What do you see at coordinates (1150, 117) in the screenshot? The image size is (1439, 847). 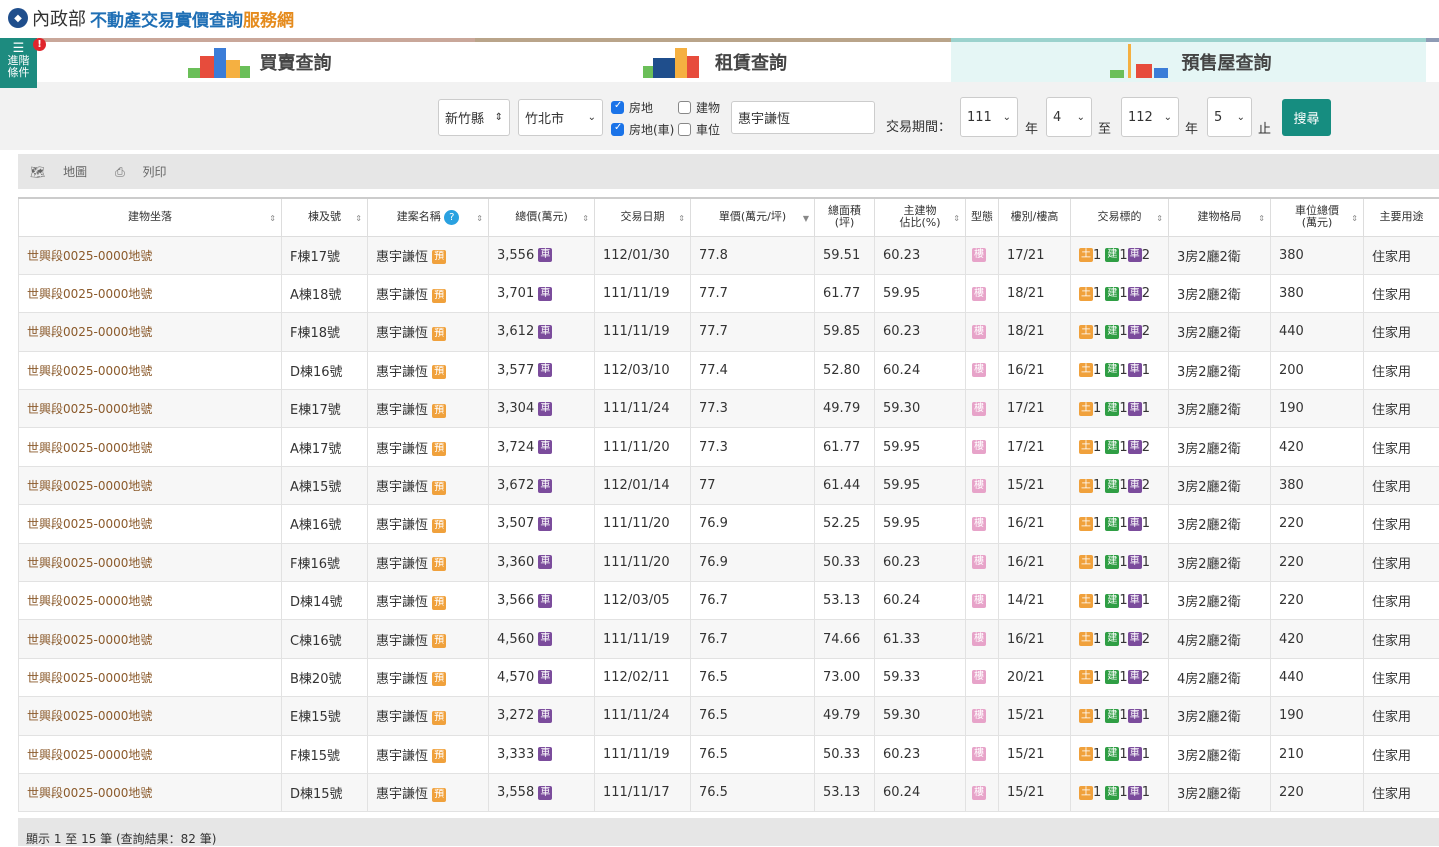 I see `end-year-select: 112⌄` at bounding box center [1150, 117].